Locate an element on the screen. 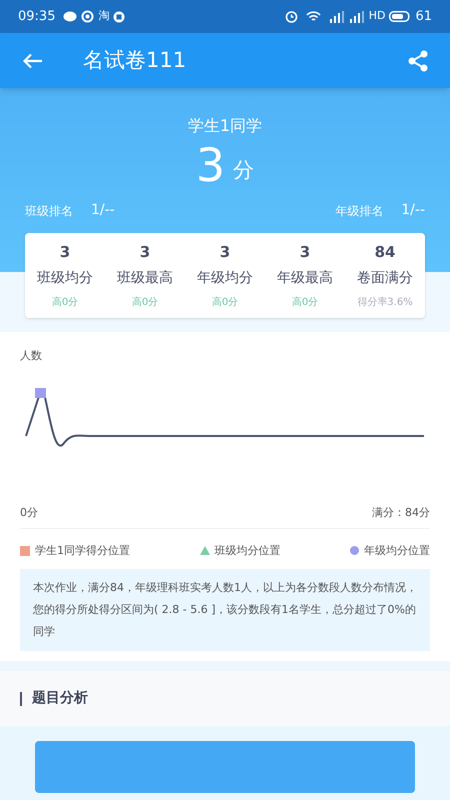  stat-label: 班级最高 is located at coordinates (145, 278).